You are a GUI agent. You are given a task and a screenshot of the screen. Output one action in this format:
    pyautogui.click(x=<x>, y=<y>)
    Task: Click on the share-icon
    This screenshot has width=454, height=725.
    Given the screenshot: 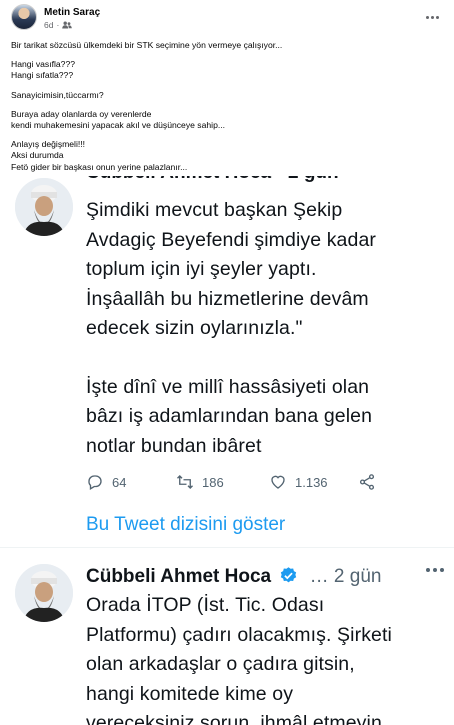 What is the action you would take?
    pyautogui.click(x=367, y=482)
    